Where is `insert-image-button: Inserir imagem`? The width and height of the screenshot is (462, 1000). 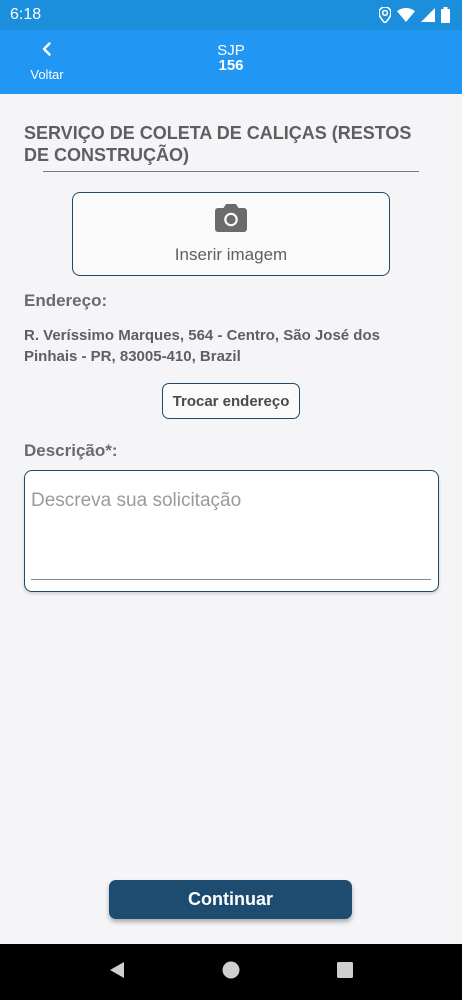
insert-image-button: Inserir imagem is located at coordinates (231, 234).